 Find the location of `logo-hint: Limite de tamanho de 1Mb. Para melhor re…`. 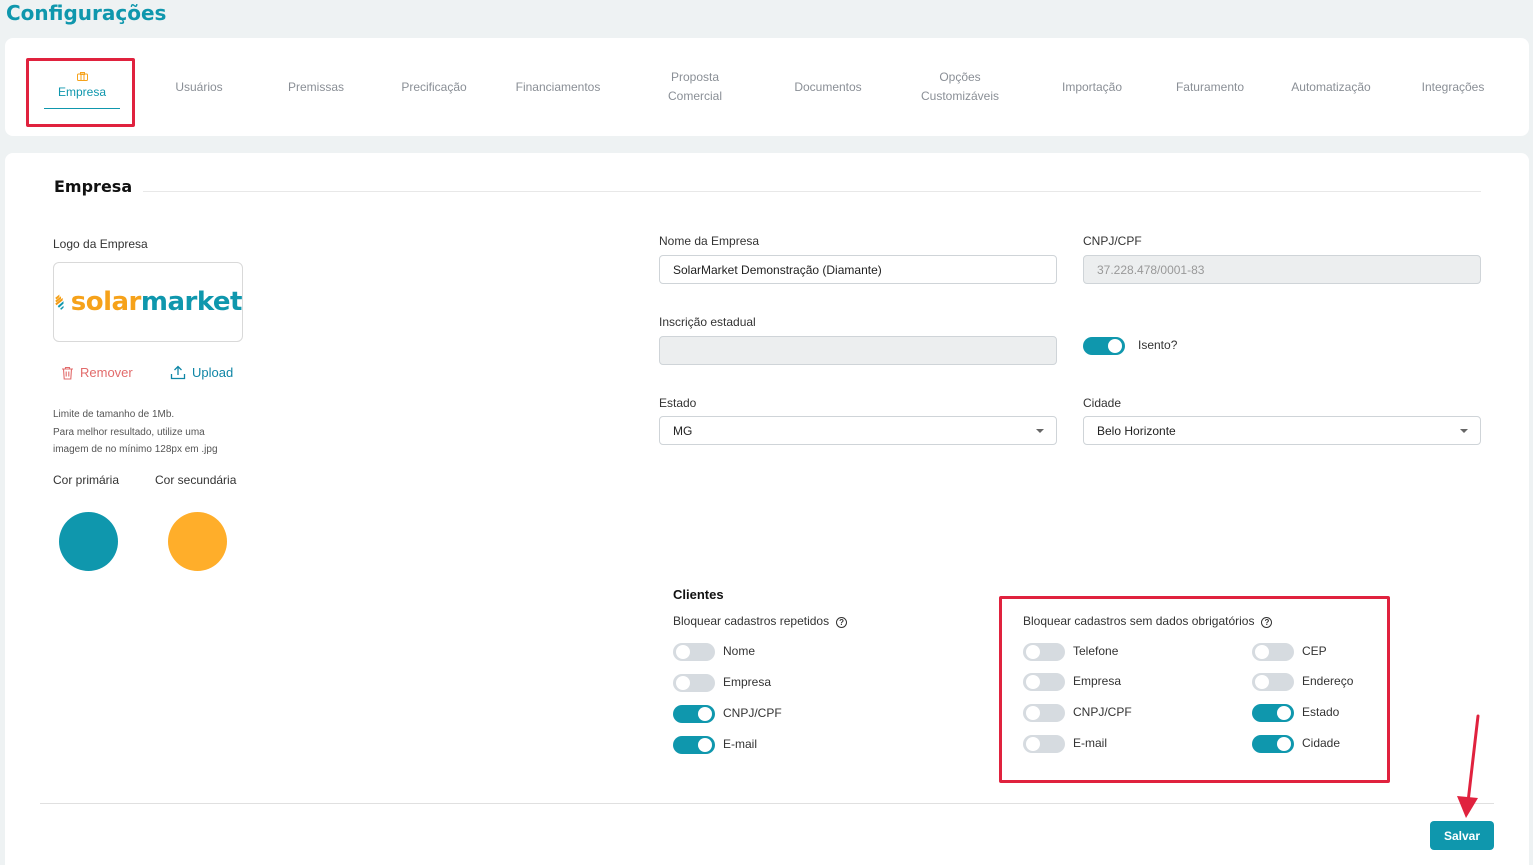

logo-hint: Limite de tamanho de 1Mb. Para melhor re… is located at coordinates (135, 432).